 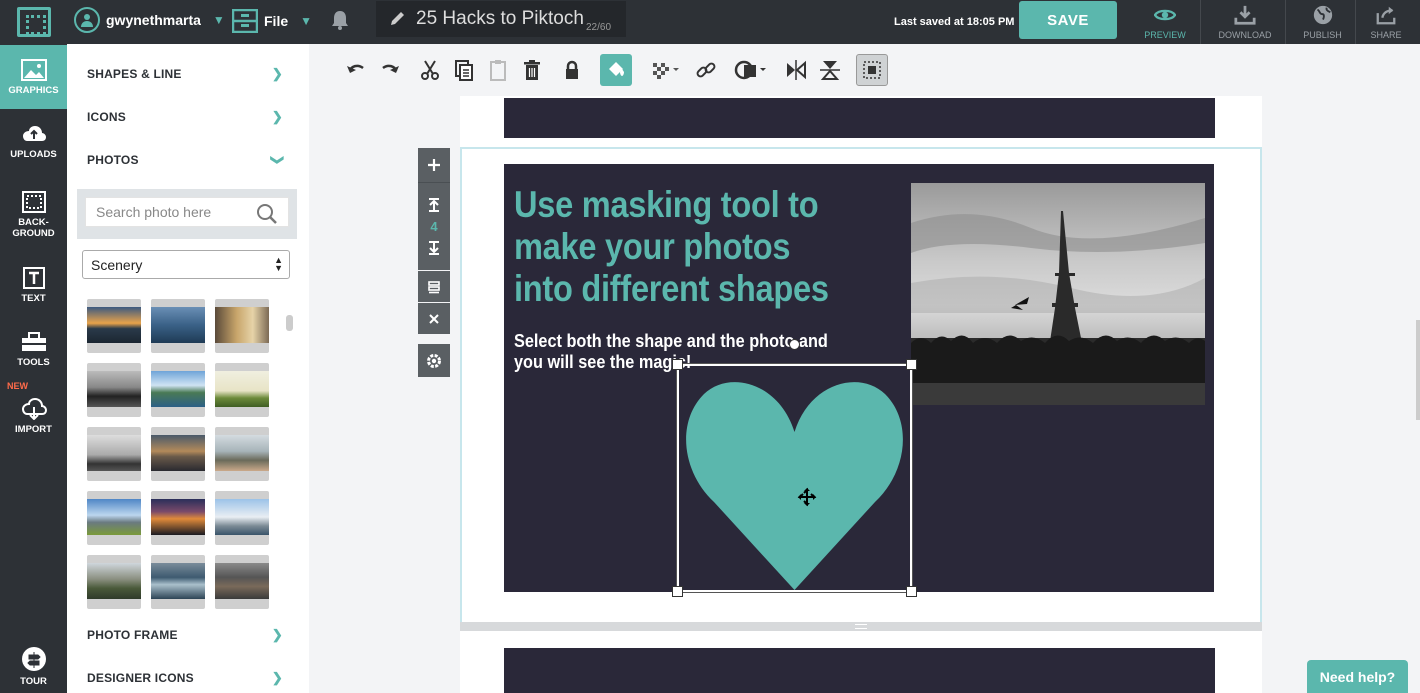 What do you see at coordinates (187, 73) in the screenshot?
I see `section-shapes-line: SHAPES & LINE ❯` at bounding box center [187, 73].